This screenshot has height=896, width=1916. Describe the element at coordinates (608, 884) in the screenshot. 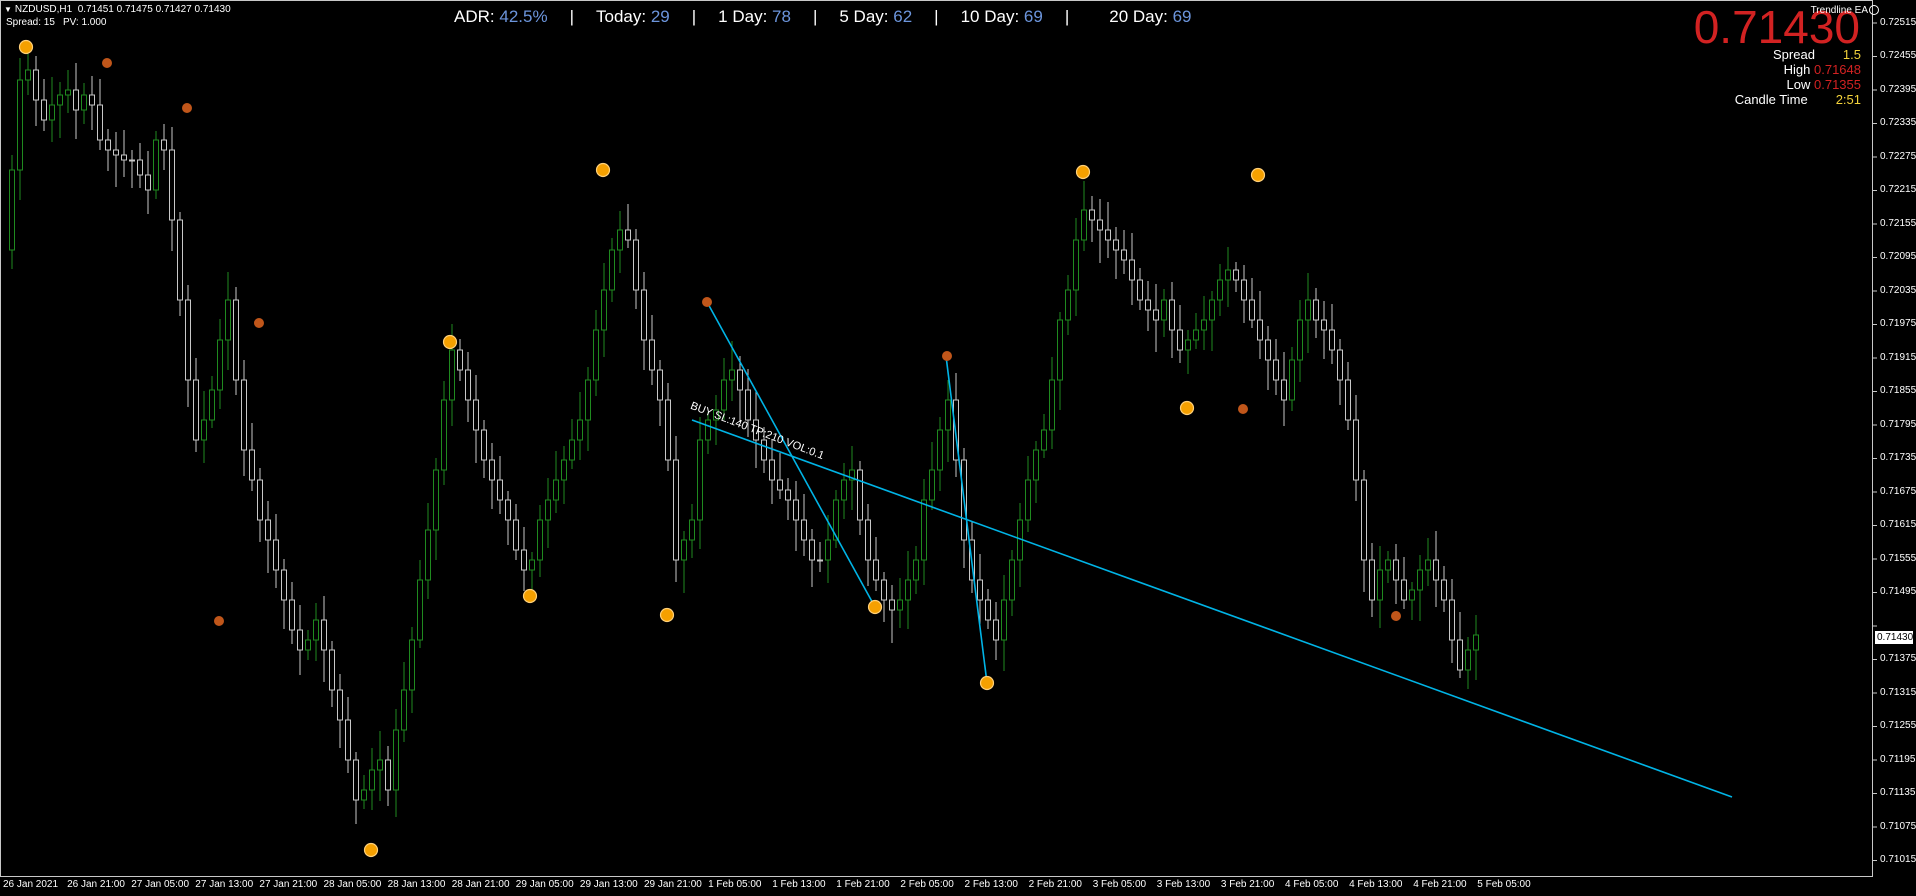

I see `time-axis-label: 29 Jan 13:00` at that location.